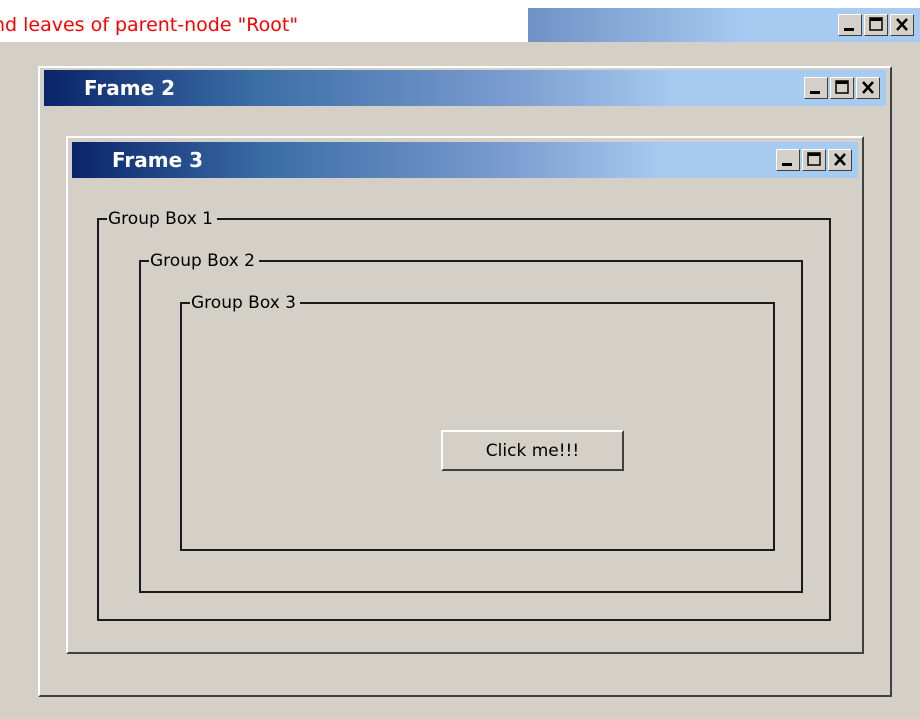 This screenshot has height=719, width=920. I want to click on click-me-button: Click me!!!, so click(532, 450).